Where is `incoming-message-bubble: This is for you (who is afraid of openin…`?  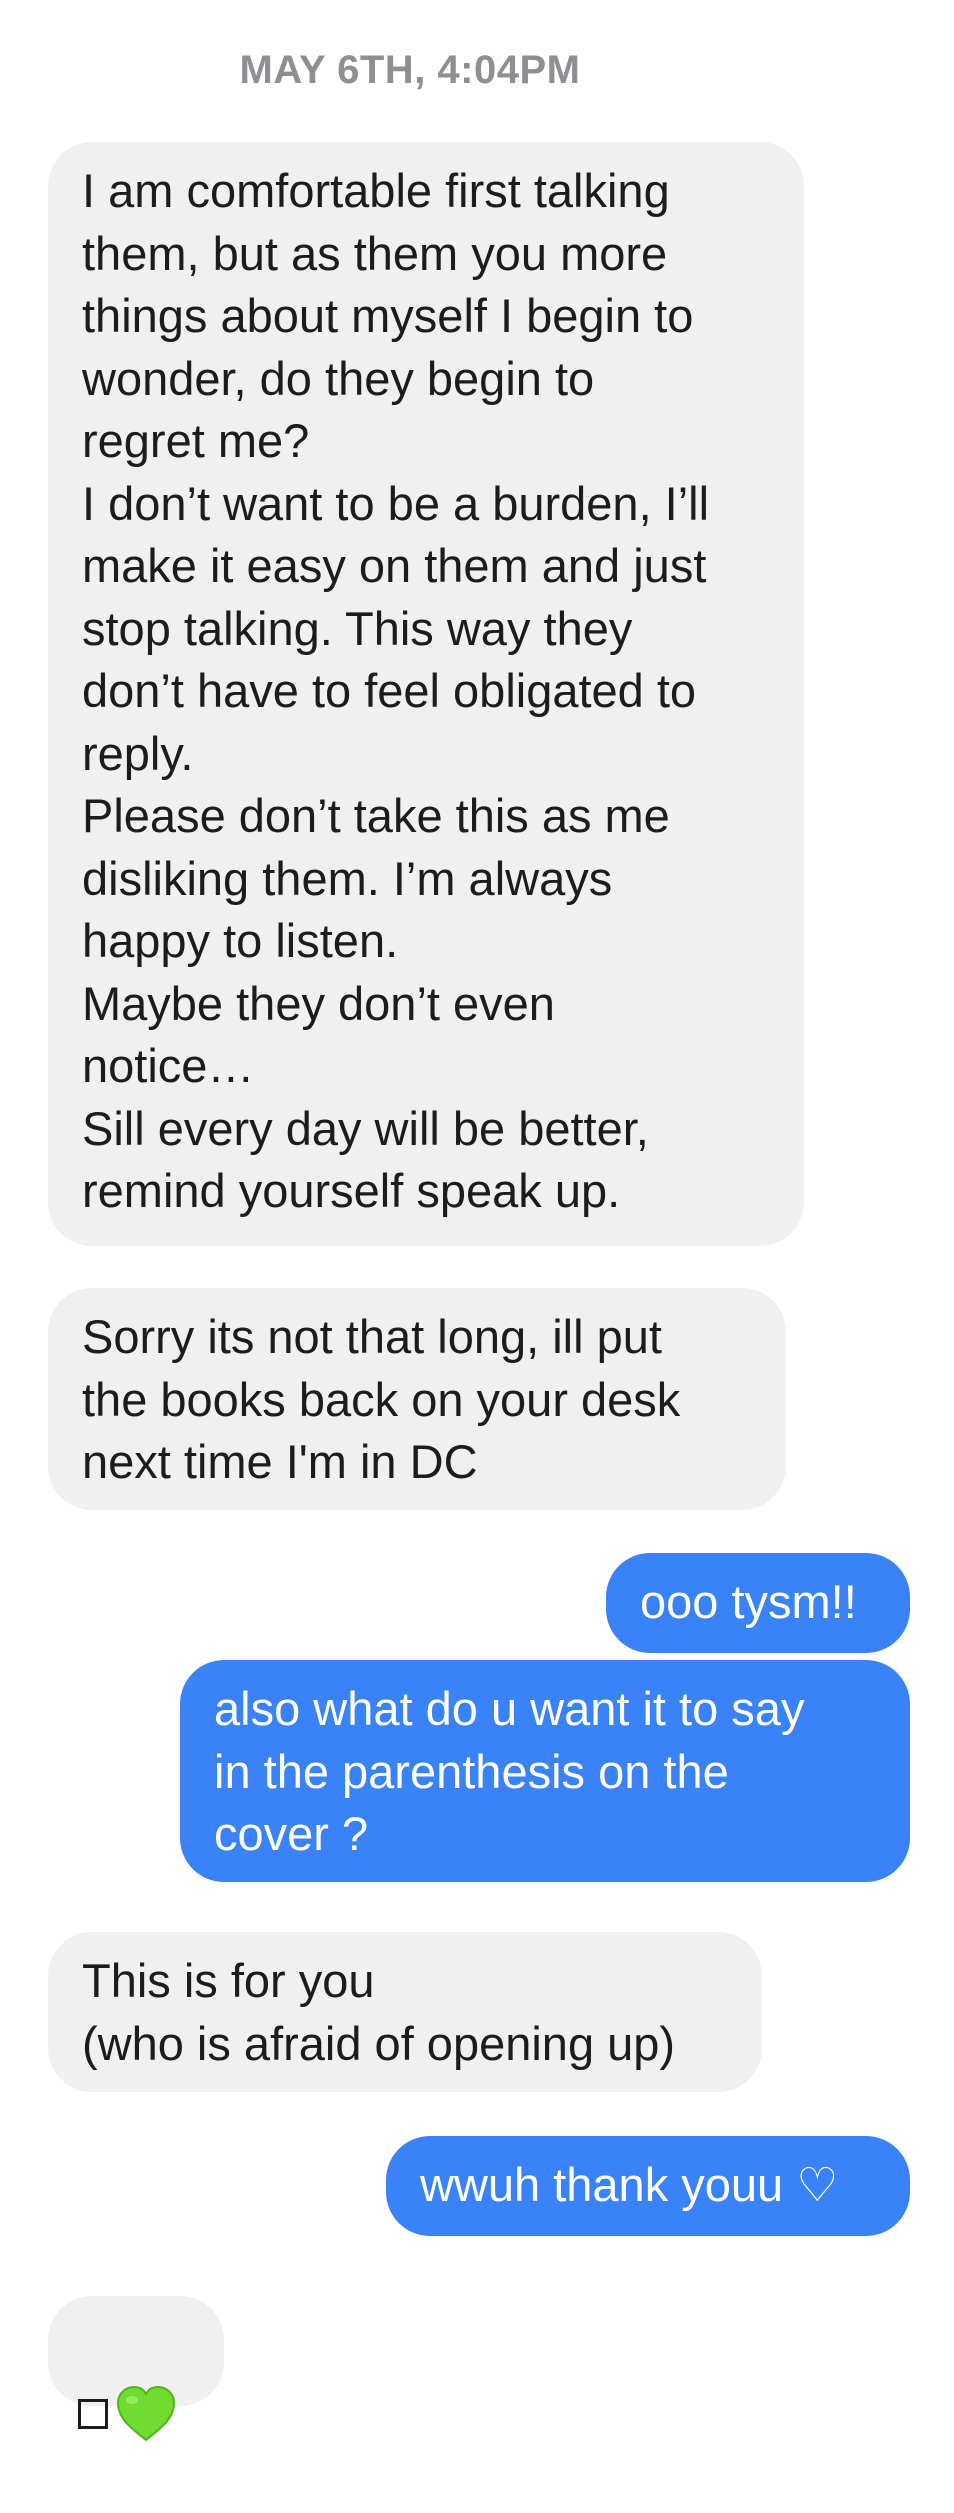 incoming-message-bubble: This is for you (who is afraid of openin… is located at coordinates (405, 2012).